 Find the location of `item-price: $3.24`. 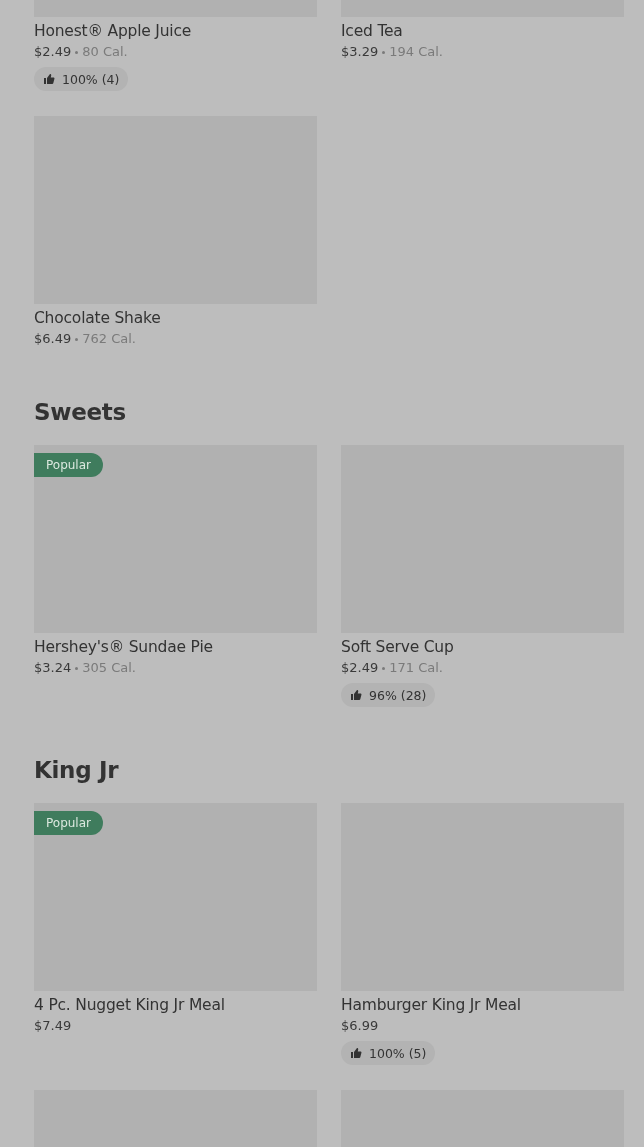

item-price: $3.24 is located at coordinates (53, 668).